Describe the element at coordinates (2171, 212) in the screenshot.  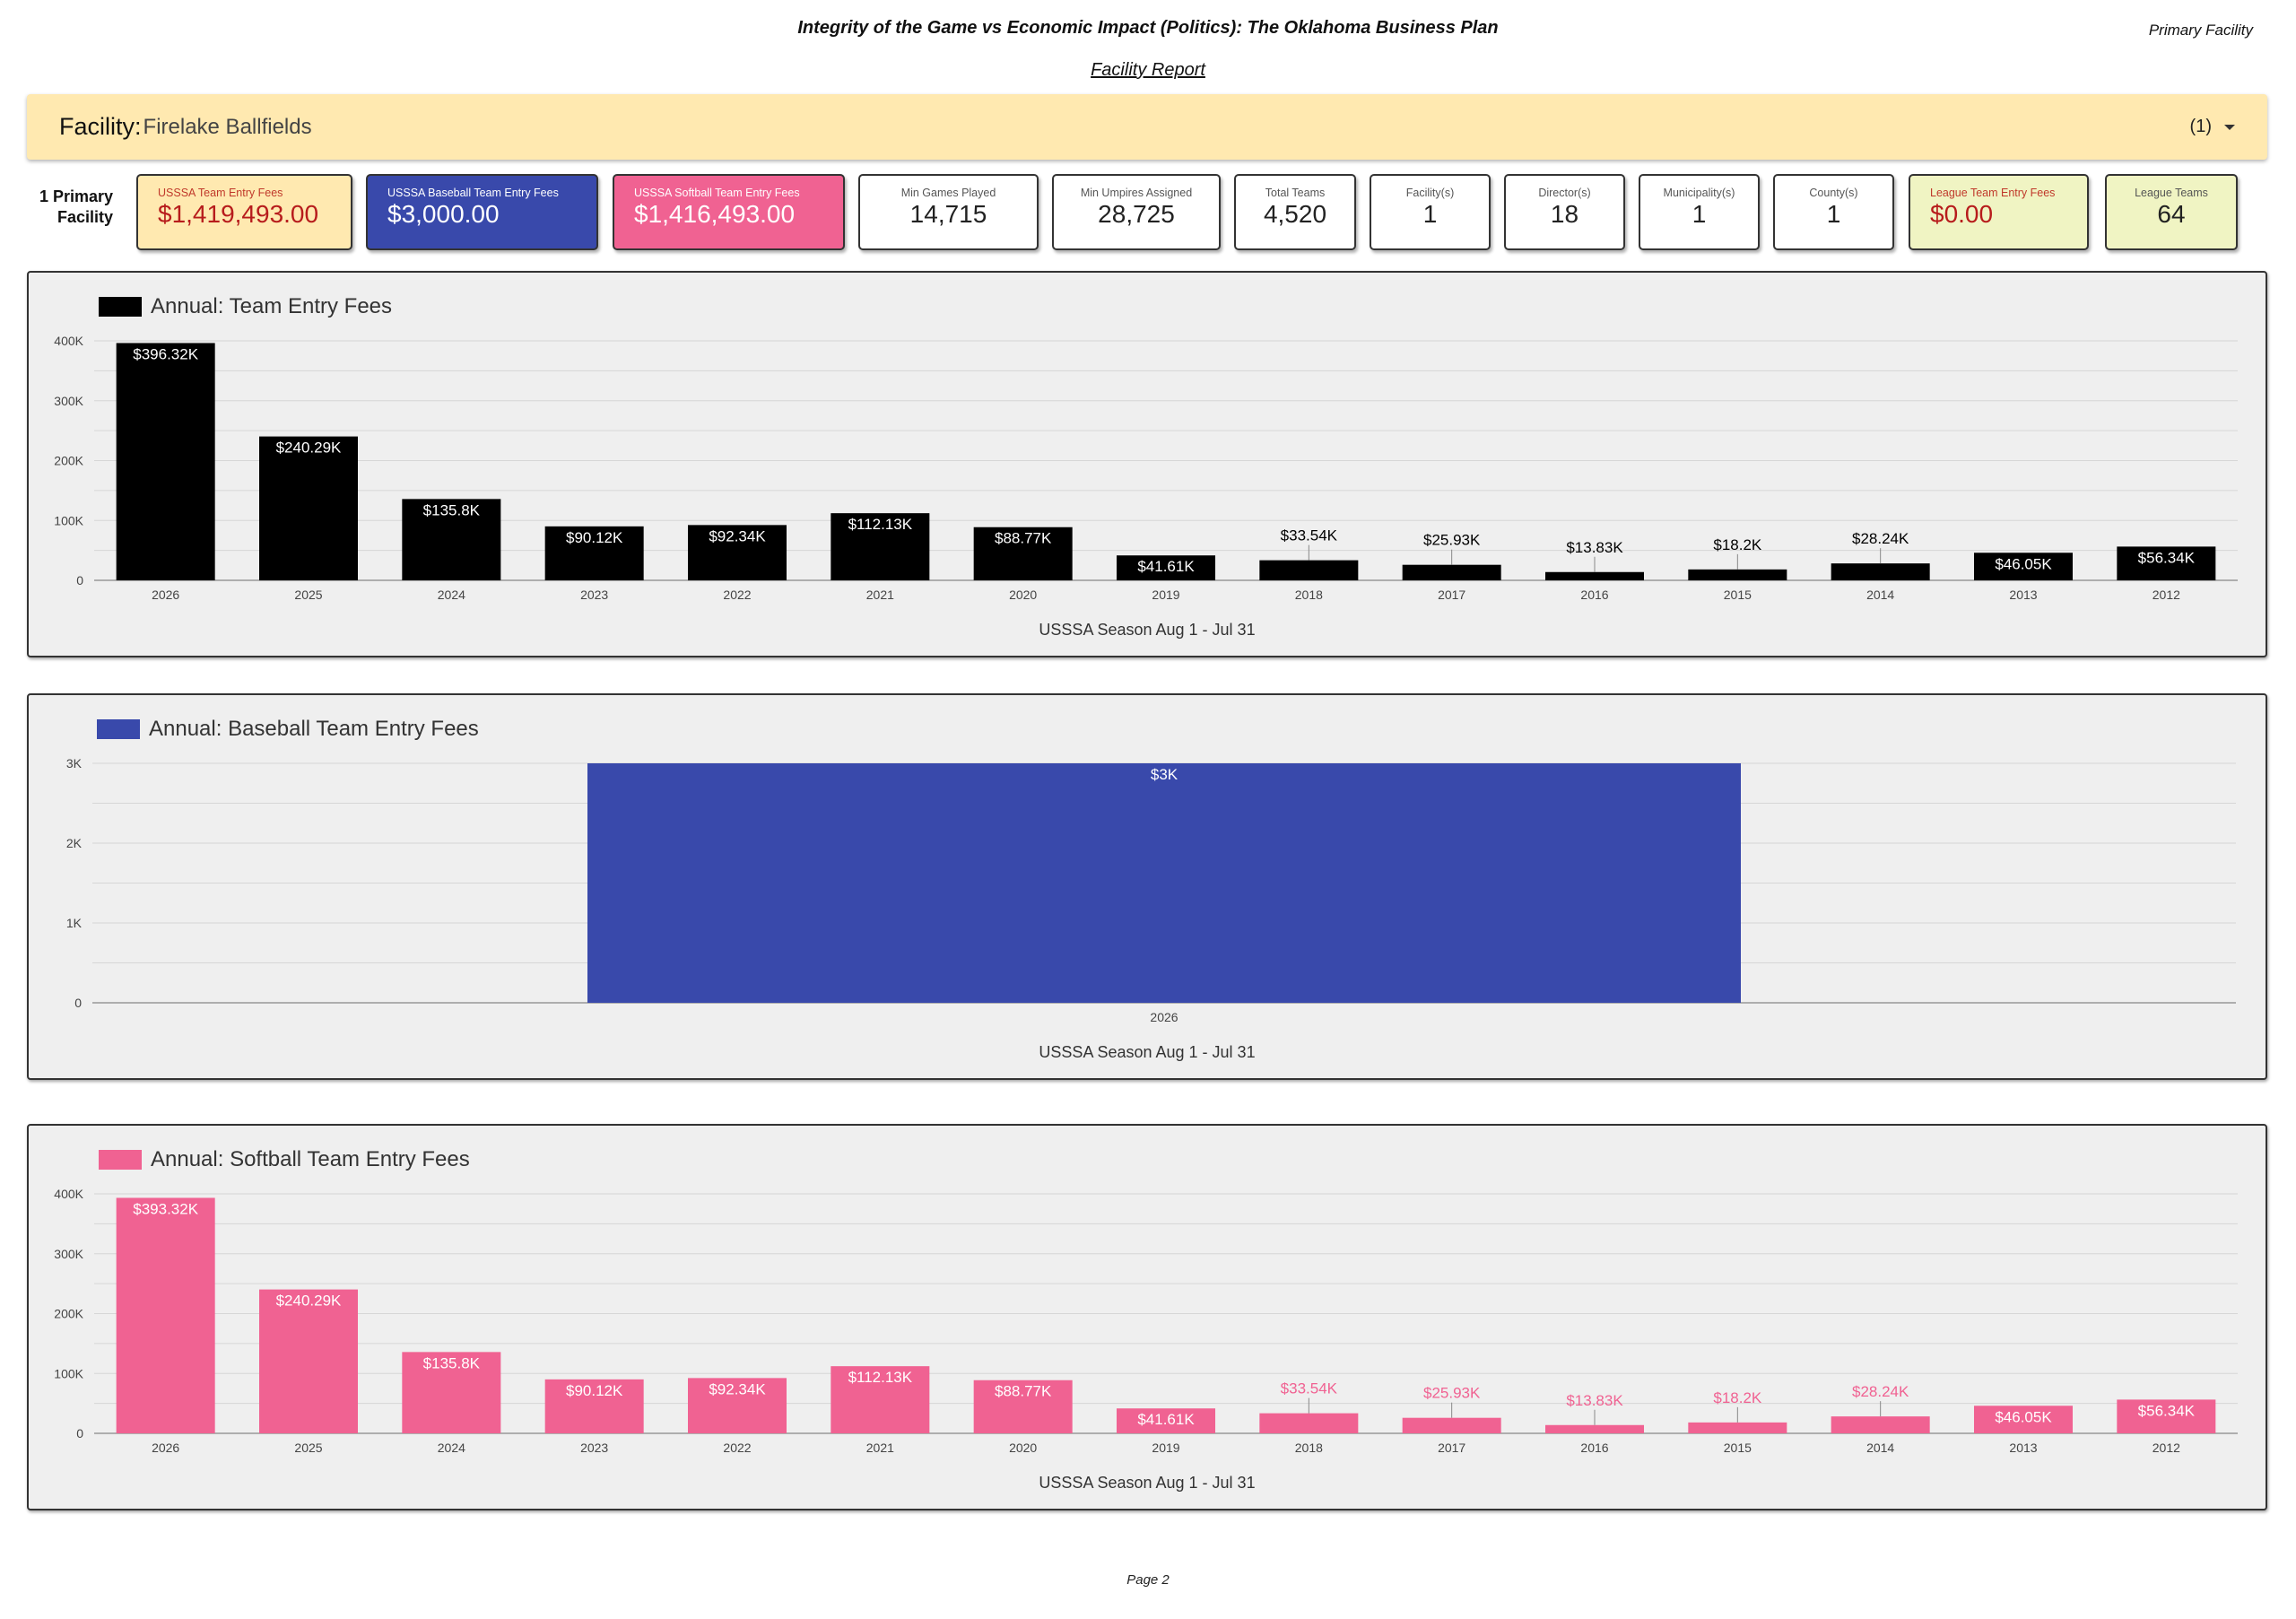
I see `card-league-teams: League Teams 64` at that location.